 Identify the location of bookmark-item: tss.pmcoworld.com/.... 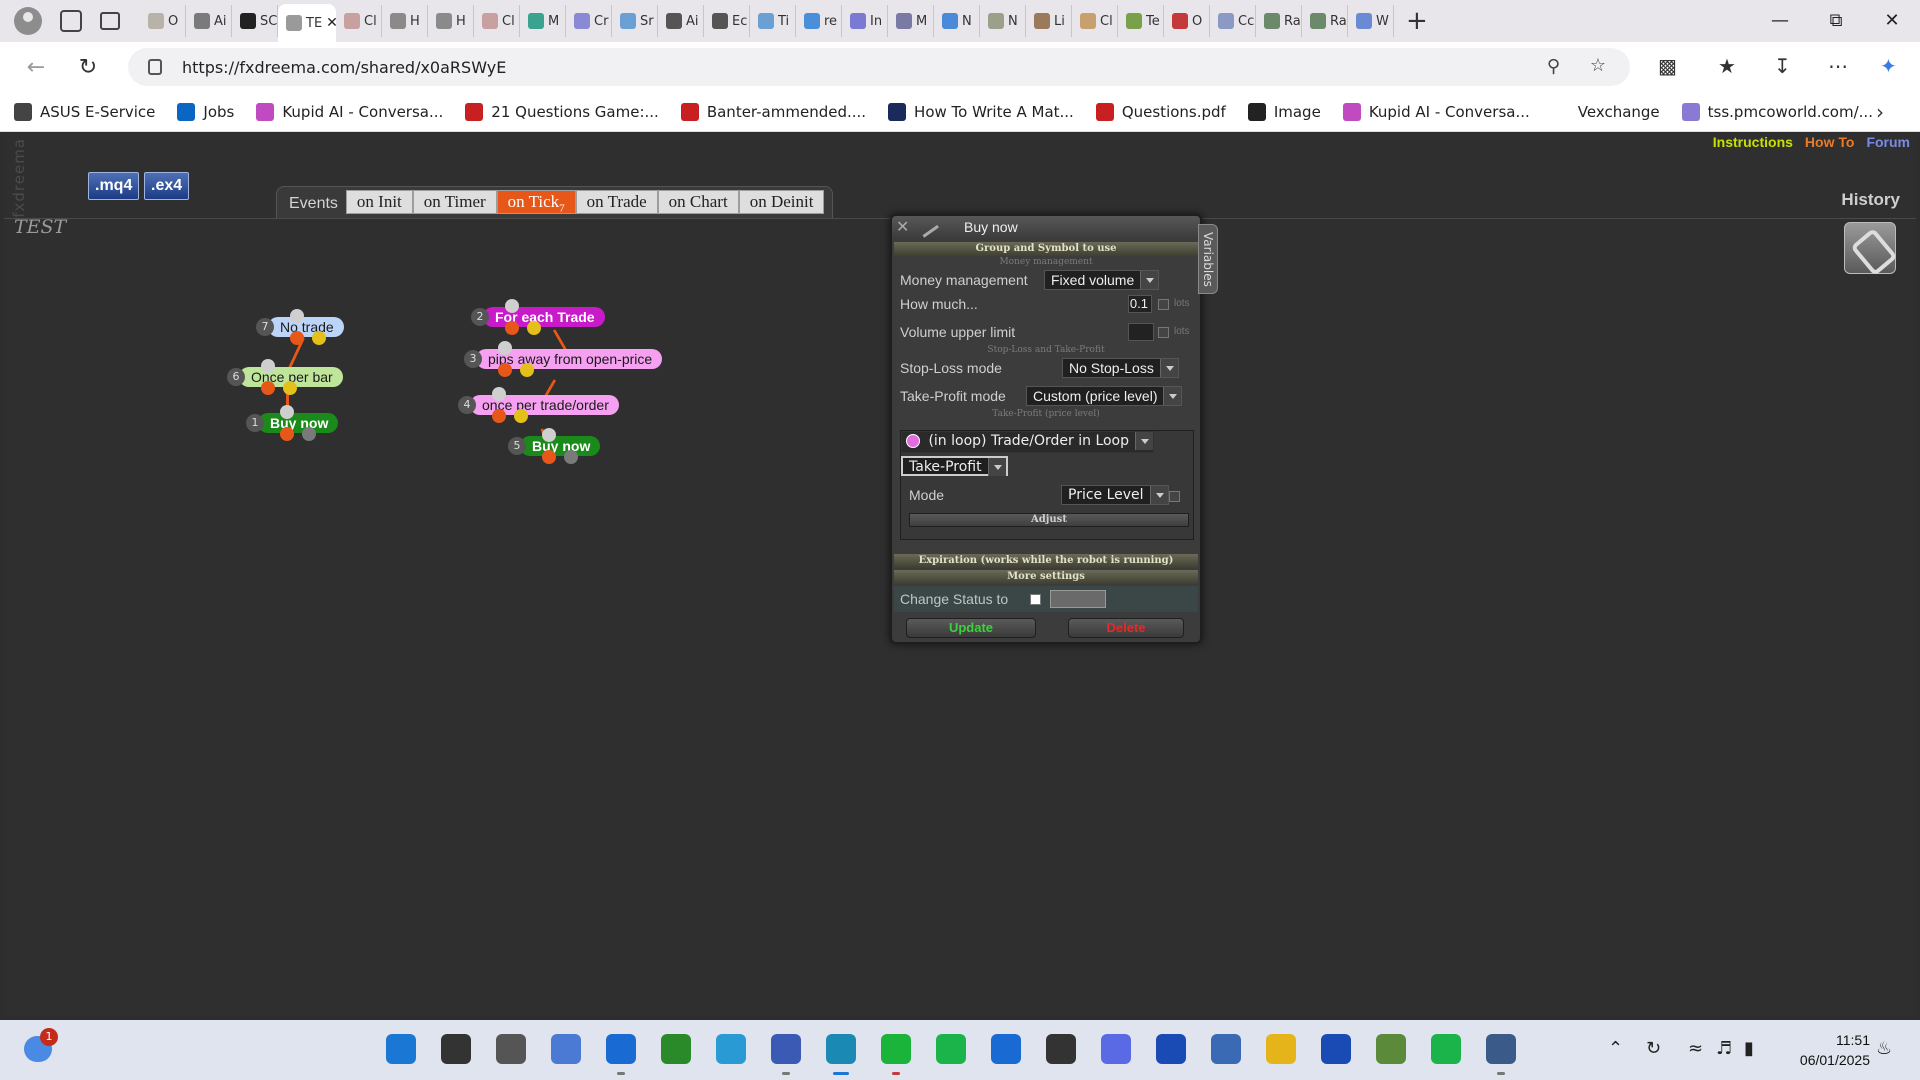
(1777, 111).